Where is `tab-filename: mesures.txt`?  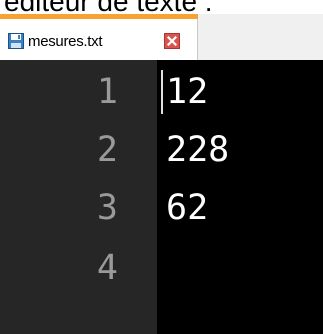 tab-filename: mesures.txt is located at coordinates (65, 41).